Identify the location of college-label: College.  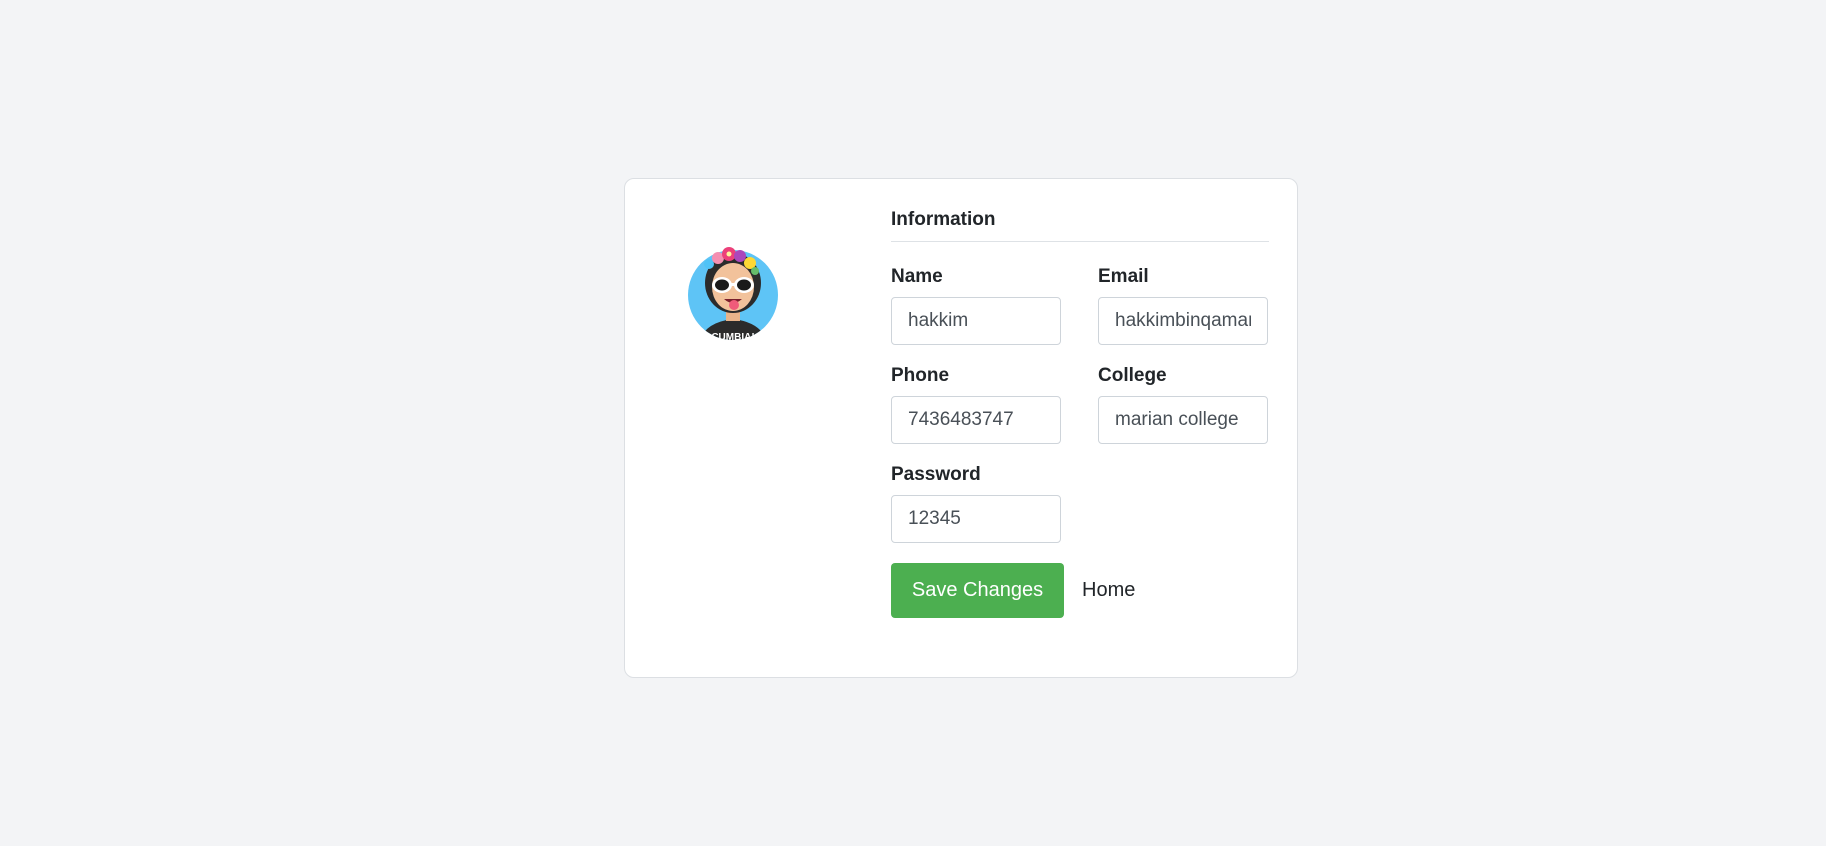
(1132, 375).